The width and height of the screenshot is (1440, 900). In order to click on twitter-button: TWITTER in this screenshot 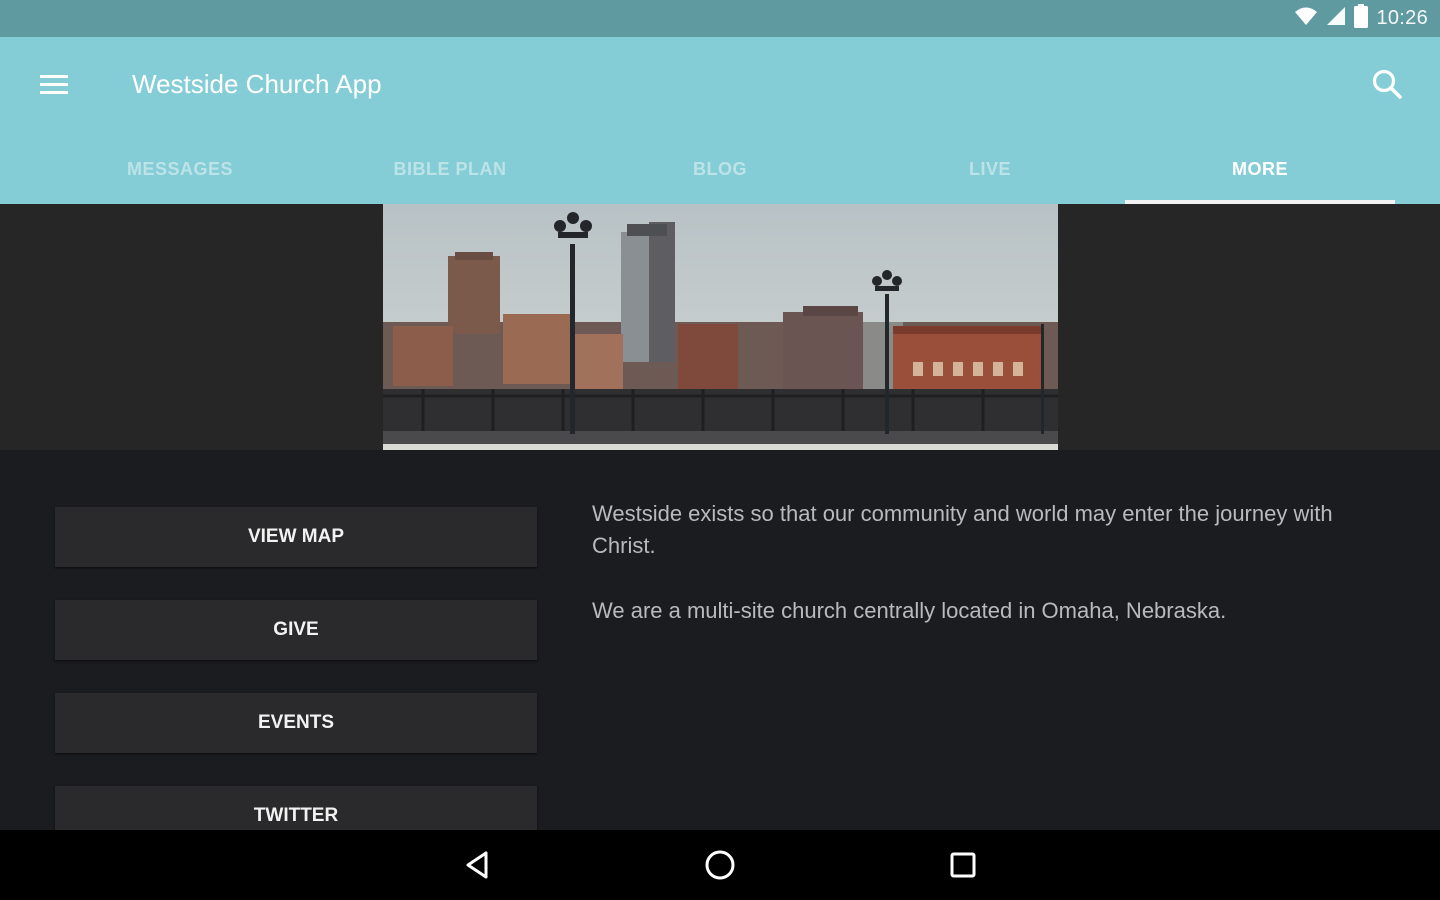, I will do `click(296, 808)`.